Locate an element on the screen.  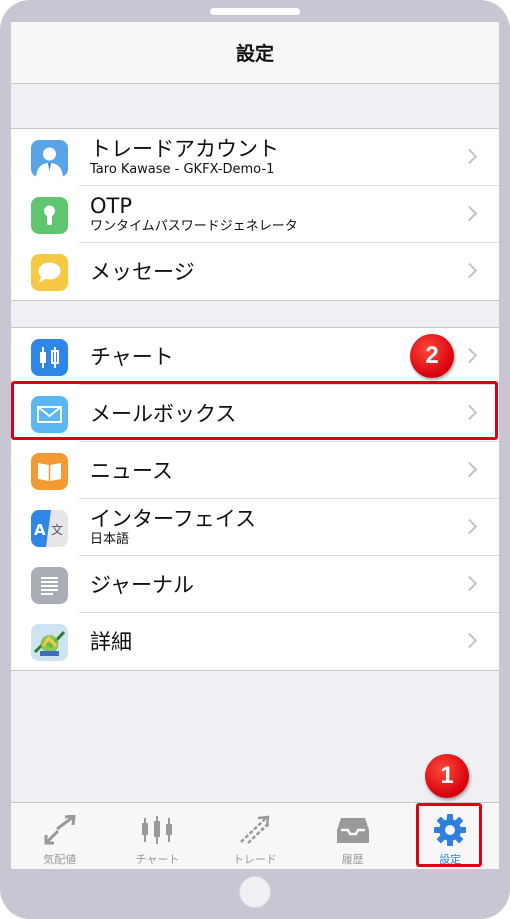
page-title: 設定 is located at coordinates (254, 54).